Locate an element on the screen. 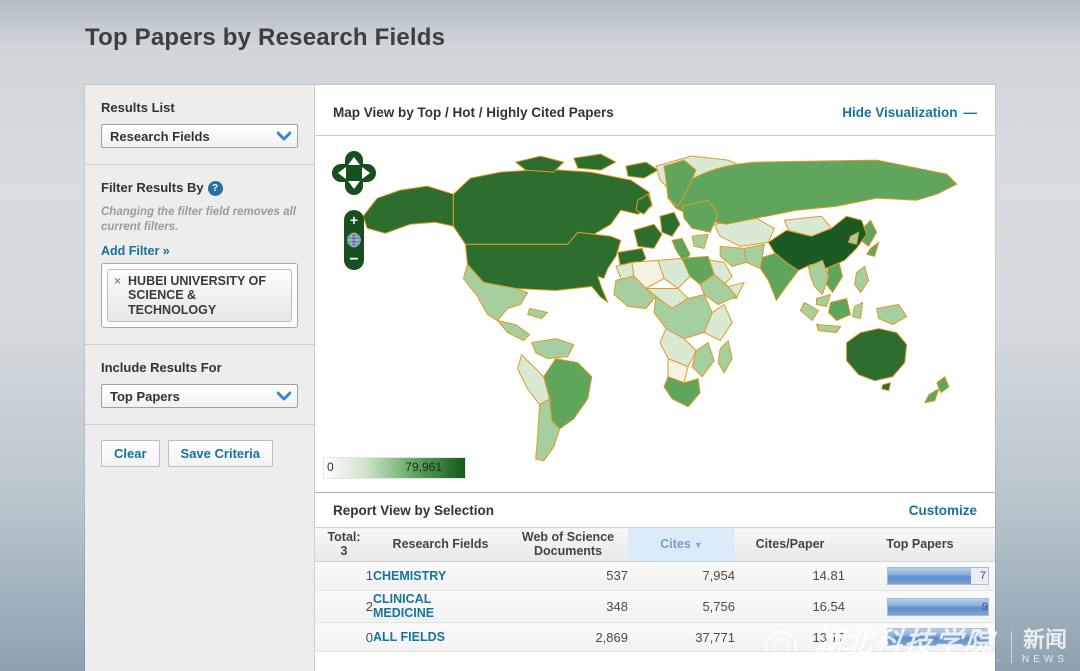 The height and width of the screenshot is (671, 1080). table-row: 0 ALL FIELDS 2,869 37,771 13.17 is located at coordinates (655, 637).